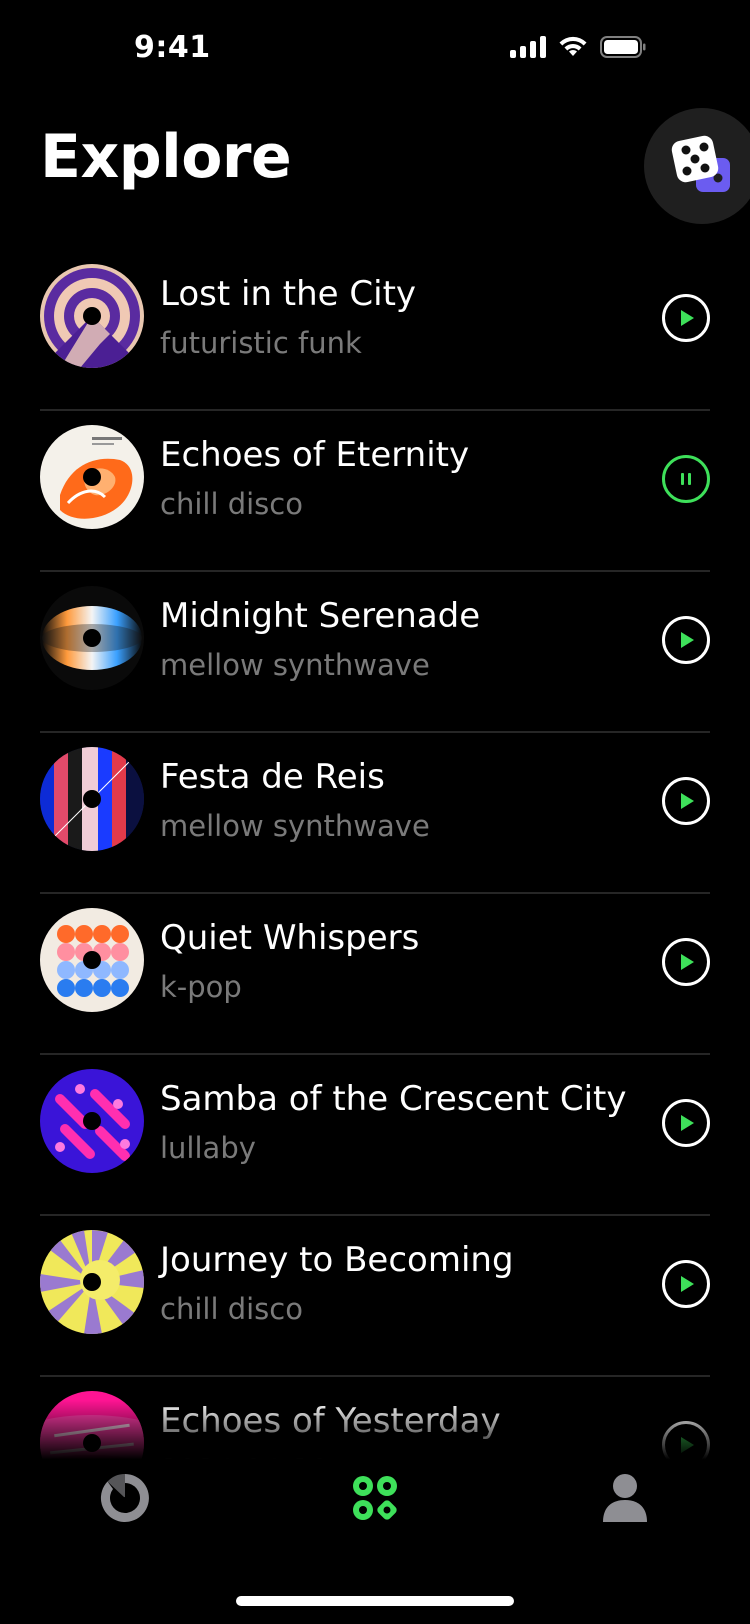  I want to click on page-title: Explore, so click(166, 157).